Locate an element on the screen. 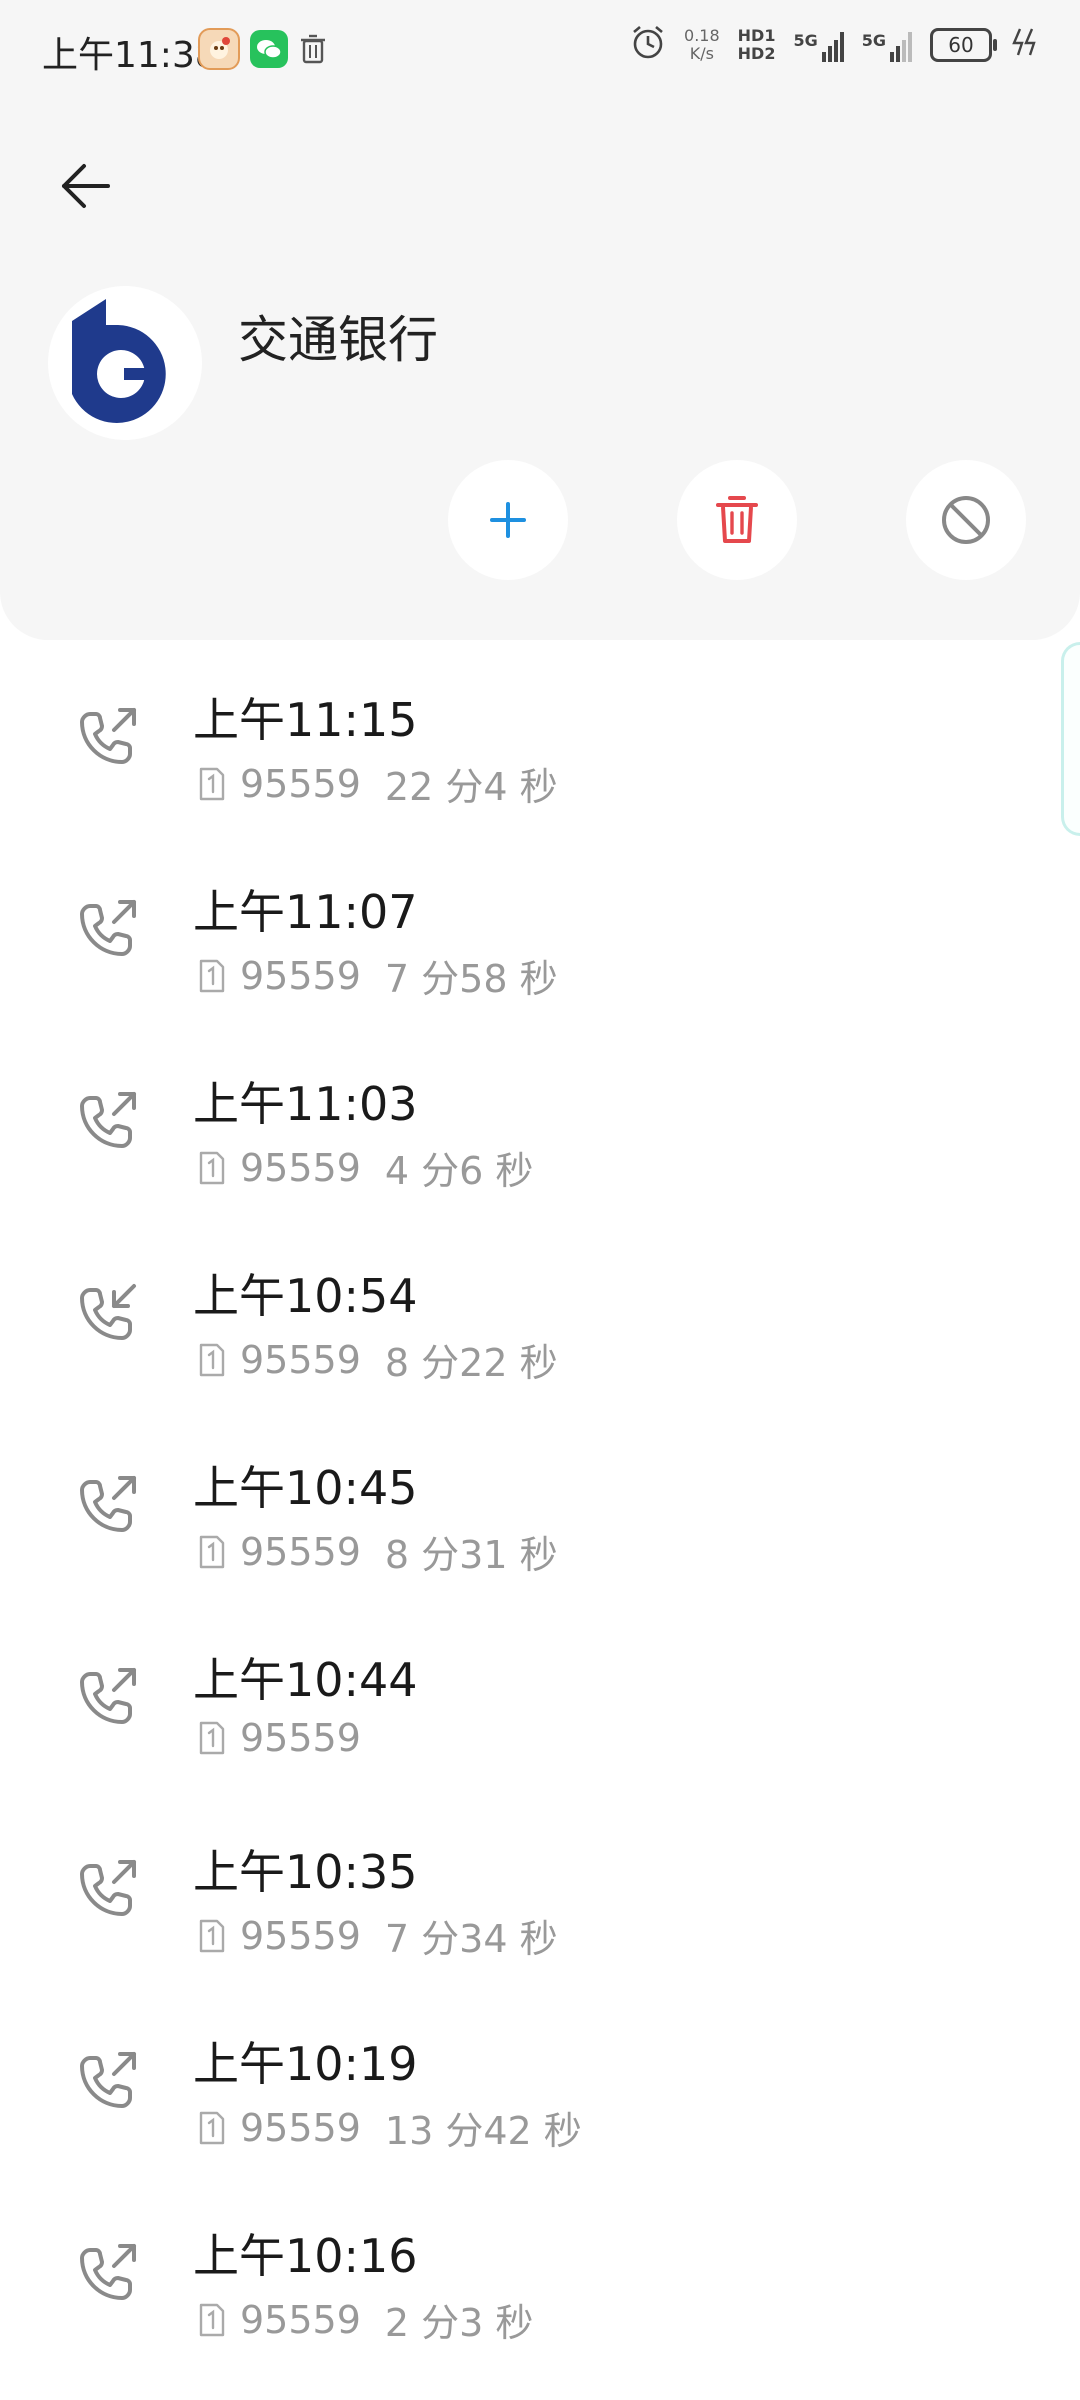  call-duration: 8 分31 秒 is located at coordinates (471, 1555).